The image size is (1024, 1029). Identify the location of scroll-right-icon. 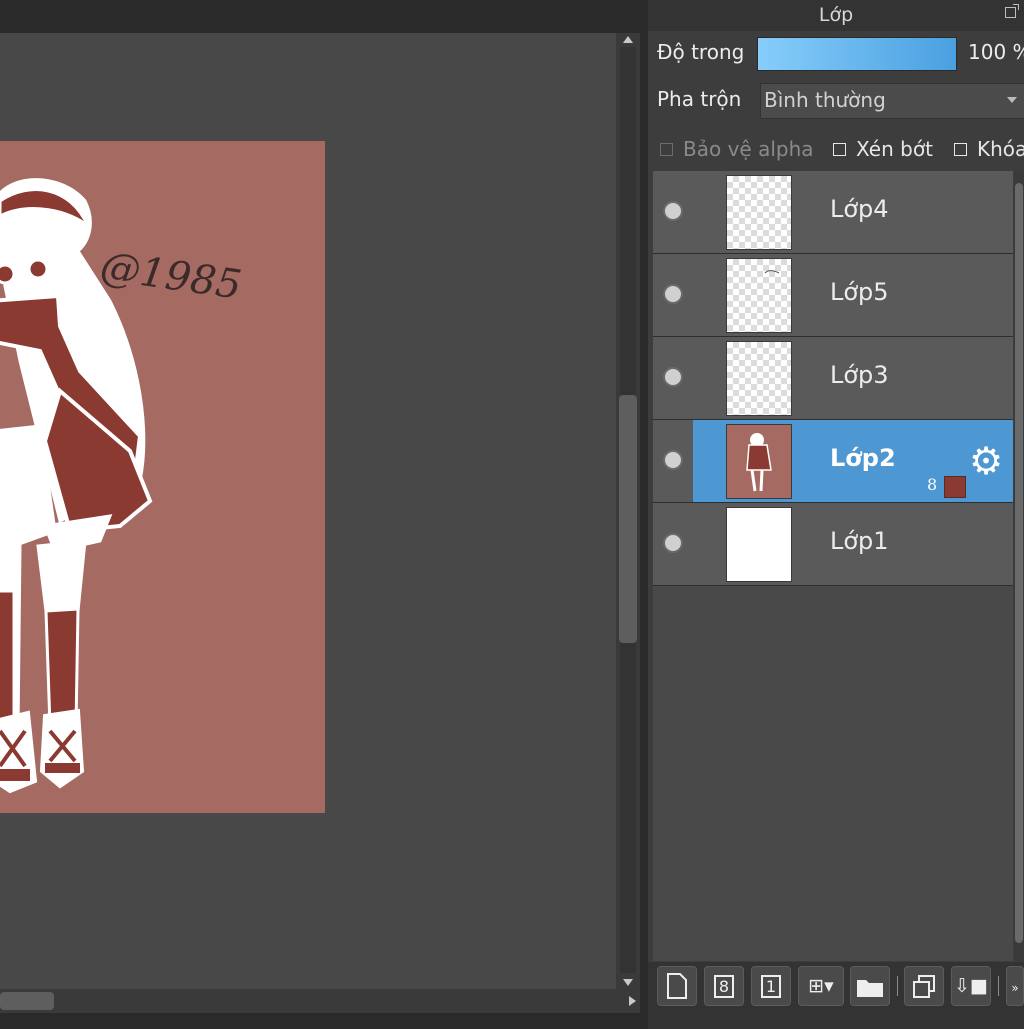
(632, 1001).